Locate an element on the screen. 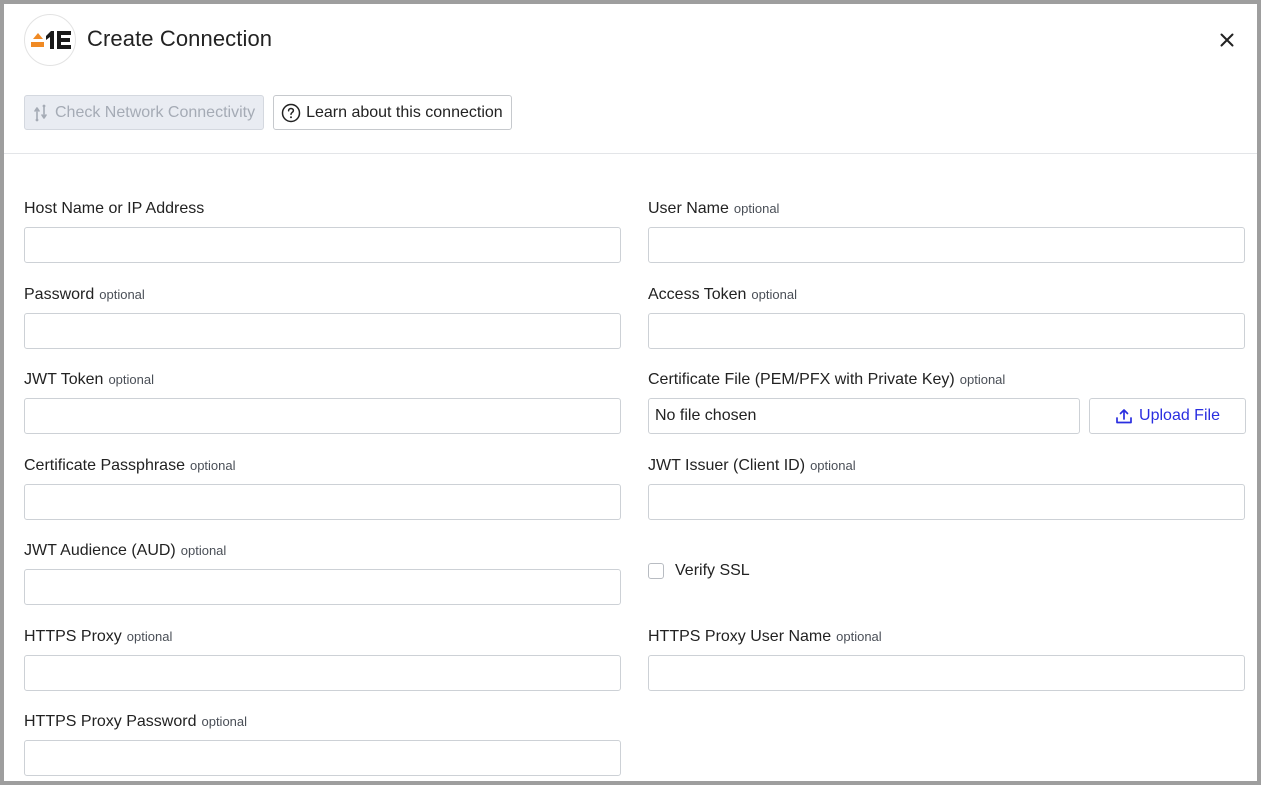 The height and width of the screenshot is (785, 1261). upload-file-button: Upload File is located at coordinates (1167, 416).